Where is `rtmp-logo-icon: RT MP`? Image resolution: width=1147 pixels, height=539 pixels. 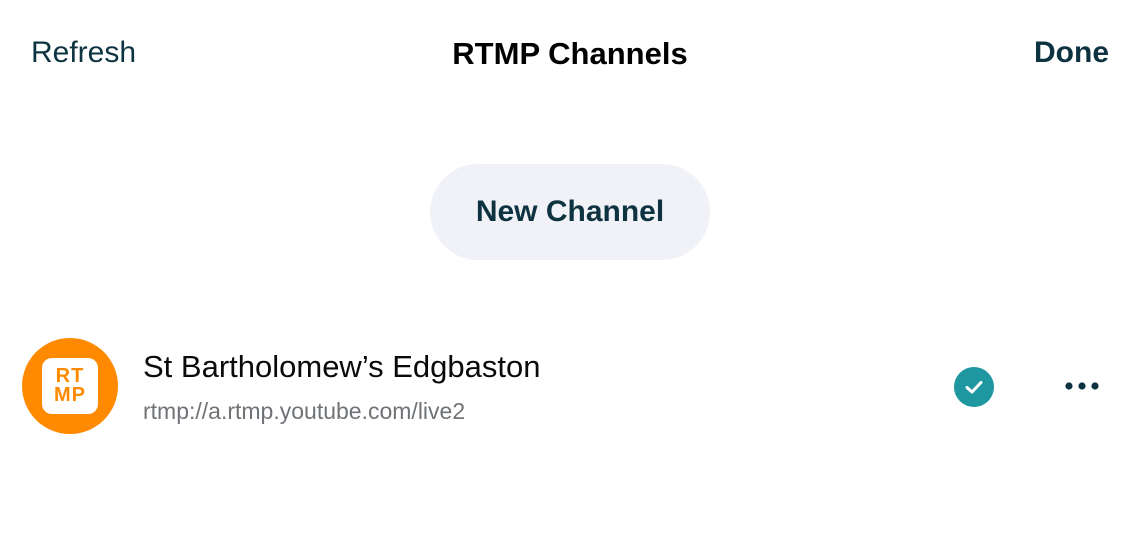 rtmp-logo-icon: RT MP is located at coordinates (70, 386).